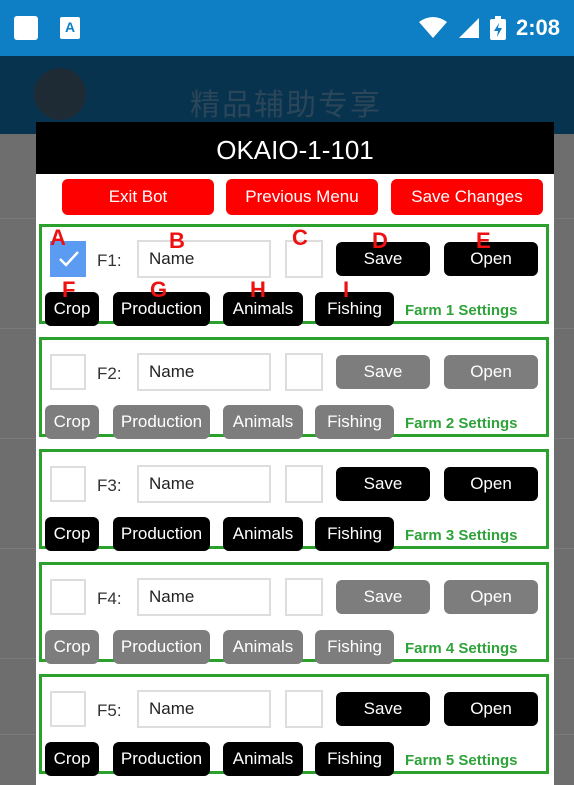 The width and height of the screenshot is (574, 785). I want to click on checkmark-icon, so click(69, 259).